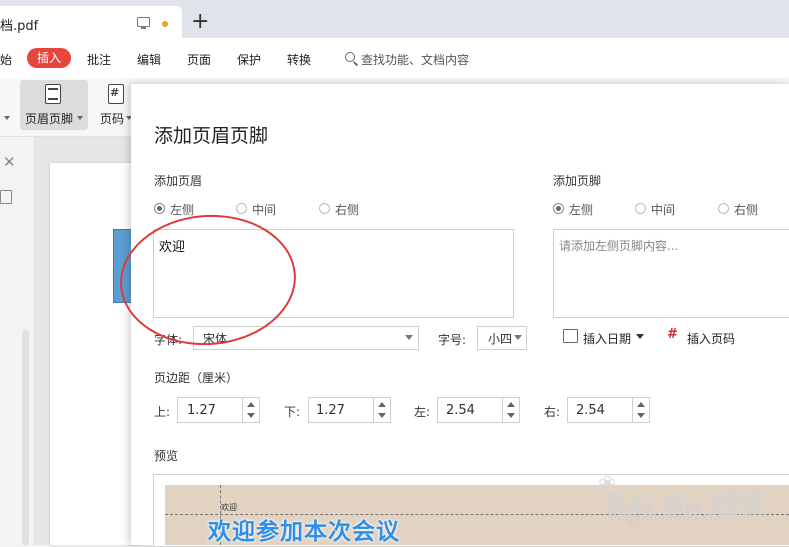 The height and width of the screenshot is (547, 789). What do you see at coordinates (347, 209) in the screenshot?
I see `header-radio-right-label: 右侧` at bounding box center [347, 209].